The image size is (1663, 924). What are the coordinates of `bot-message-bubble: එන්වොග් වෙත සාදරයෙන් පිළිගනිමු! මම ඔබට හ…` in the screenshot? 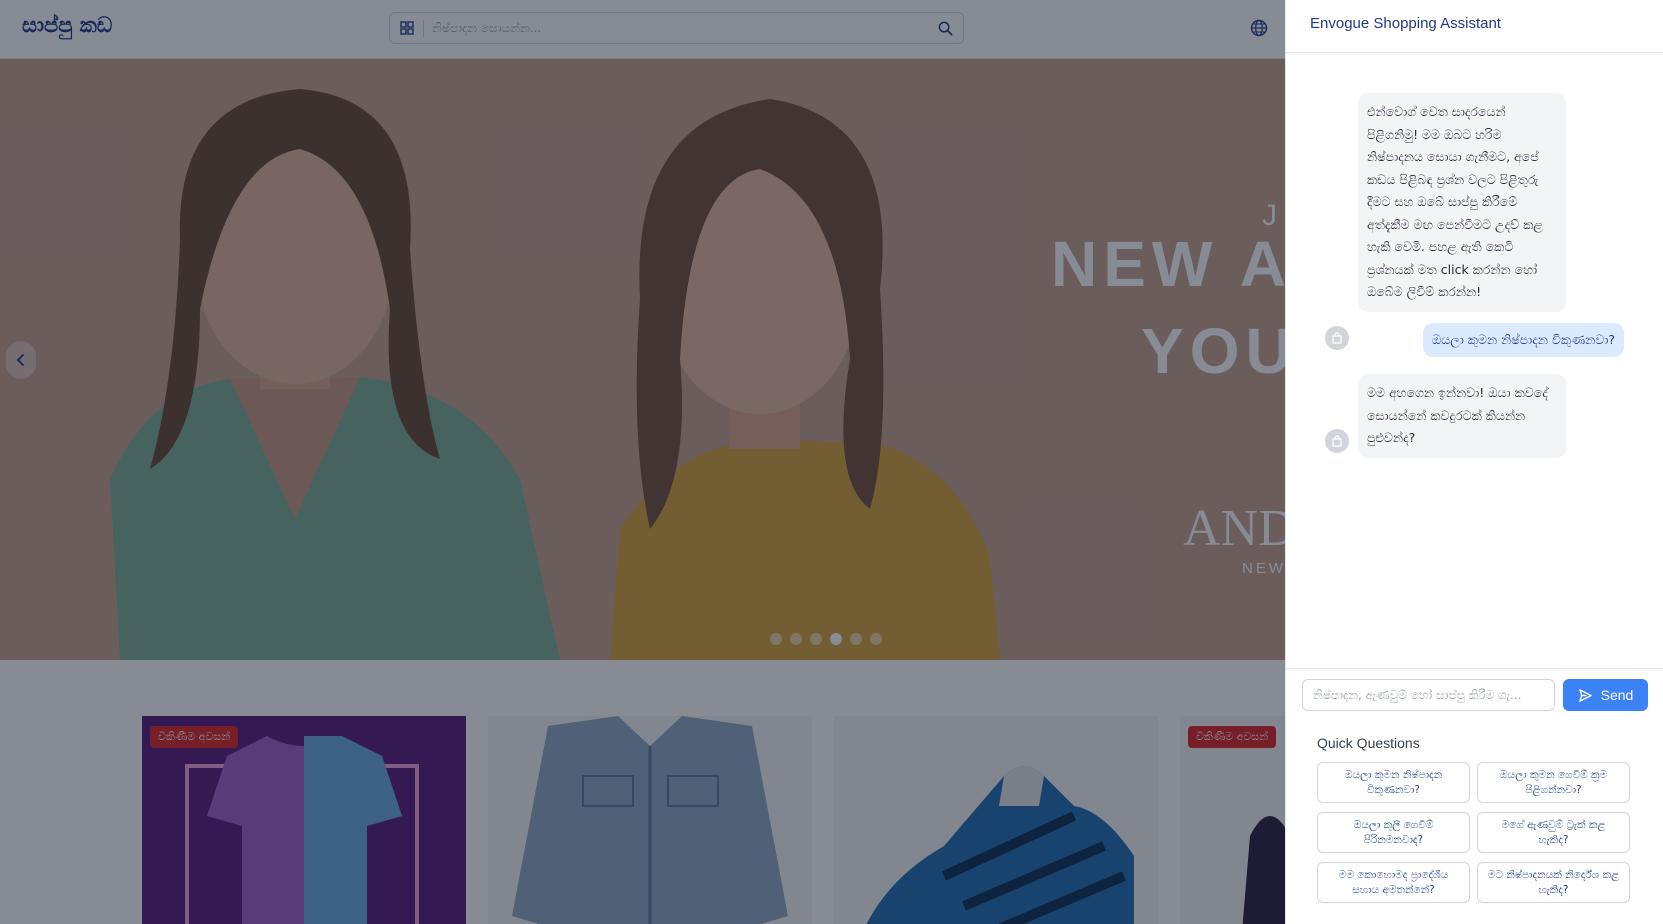 It's located at (1462, 202).